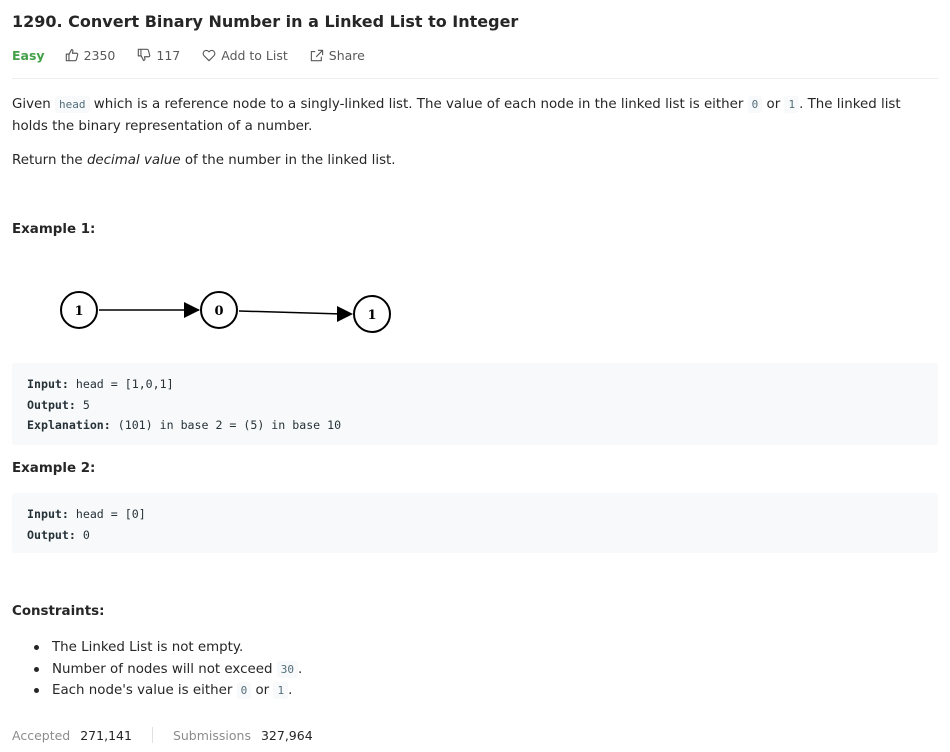 The width and height of the screenshot is (950, 752). I want to click on explanation-label: Explanation:, so click(69, 425).